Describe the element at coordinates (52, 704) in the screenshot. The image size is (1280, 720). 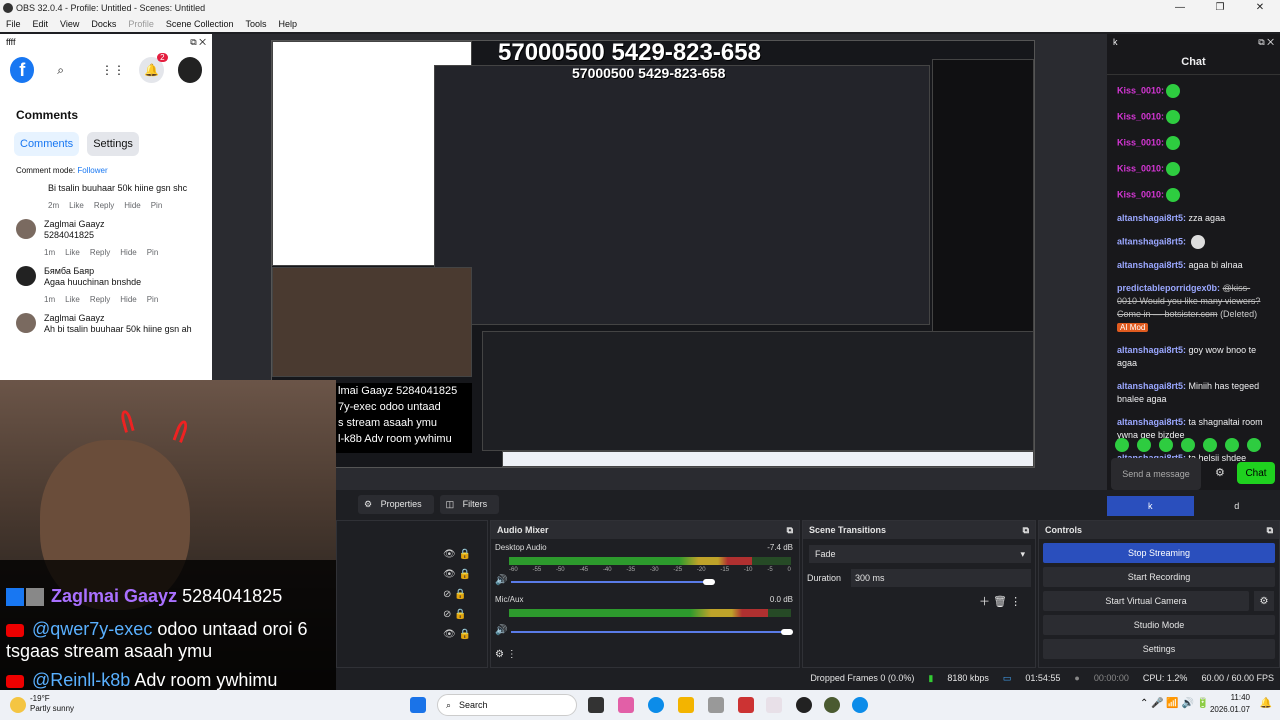
I see `weather-widget: -19°F Partly sunny` at that location.